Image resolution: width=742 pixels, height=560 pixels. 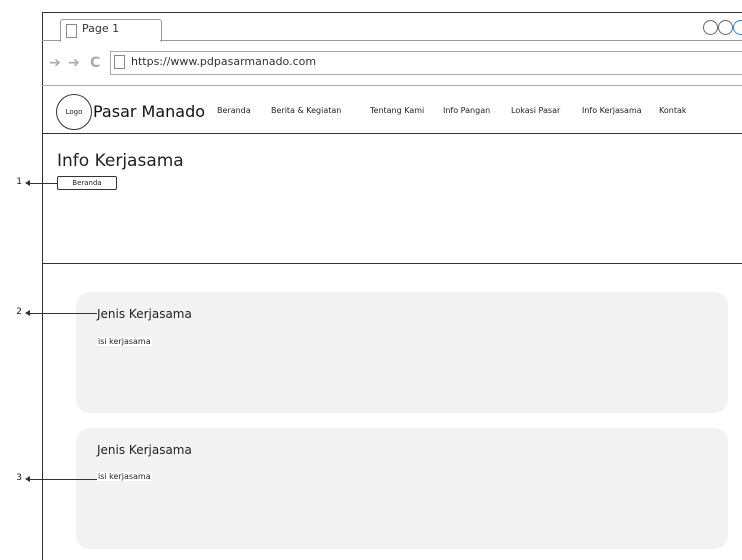 What do you see at coordinates (95, 63) in the screenshot?
I see `reload-icon: C` at bounding box center [95, 63].